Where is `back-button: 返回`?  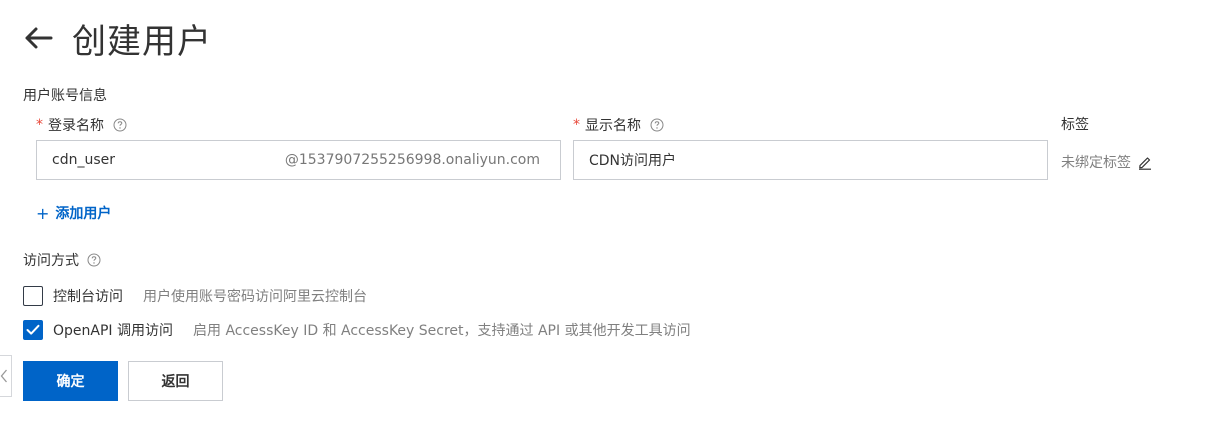 back-button: 返回 is located at coordinates (175, 381).